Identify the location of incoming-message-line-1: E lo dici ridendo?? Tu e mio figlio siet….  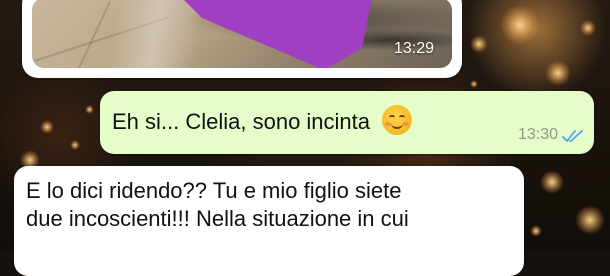
(214, 190).